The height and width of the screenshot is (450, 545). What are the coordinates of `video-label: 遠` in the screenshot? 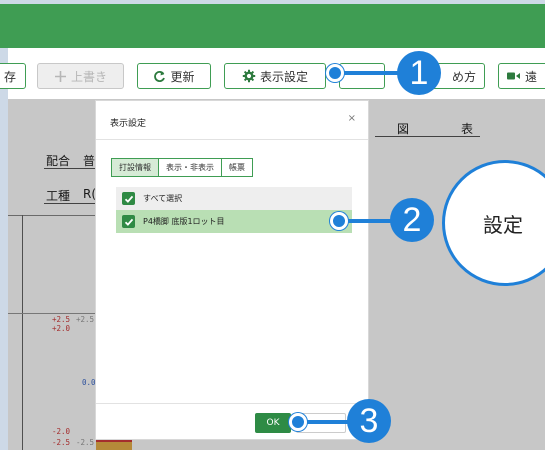 It's located at (531, 76).